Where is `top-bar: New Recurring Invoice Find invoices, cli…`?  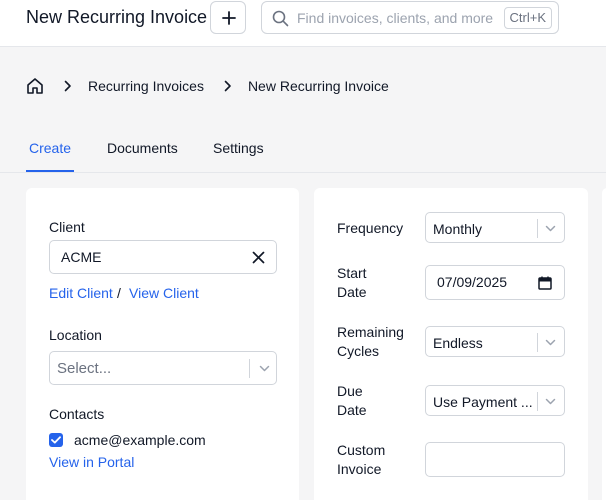
top-bar: New Recurring Invoice Find invoices, cli… is located at coordinates (303, 23).